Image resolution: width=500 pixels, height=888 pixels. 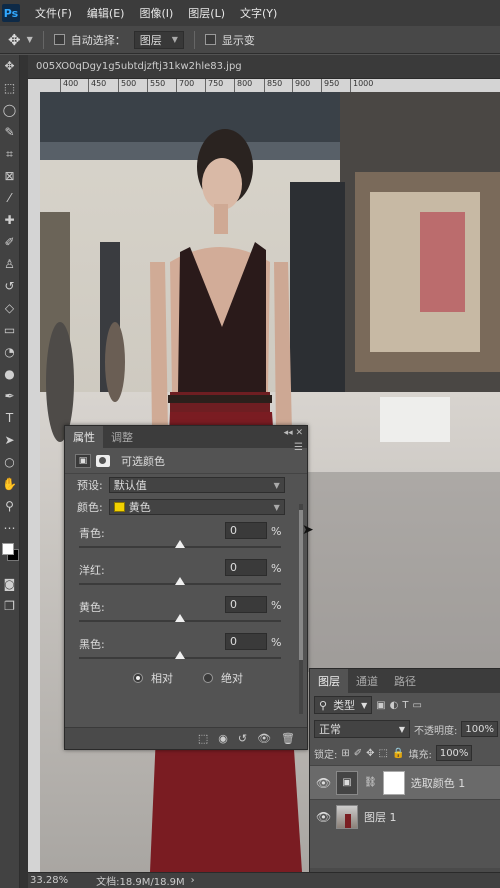 What do you see at coordinates (196, 507) in the screenshot?
I see `color-dropdown: 黄色 ▼` at bounding box center [196, 507].